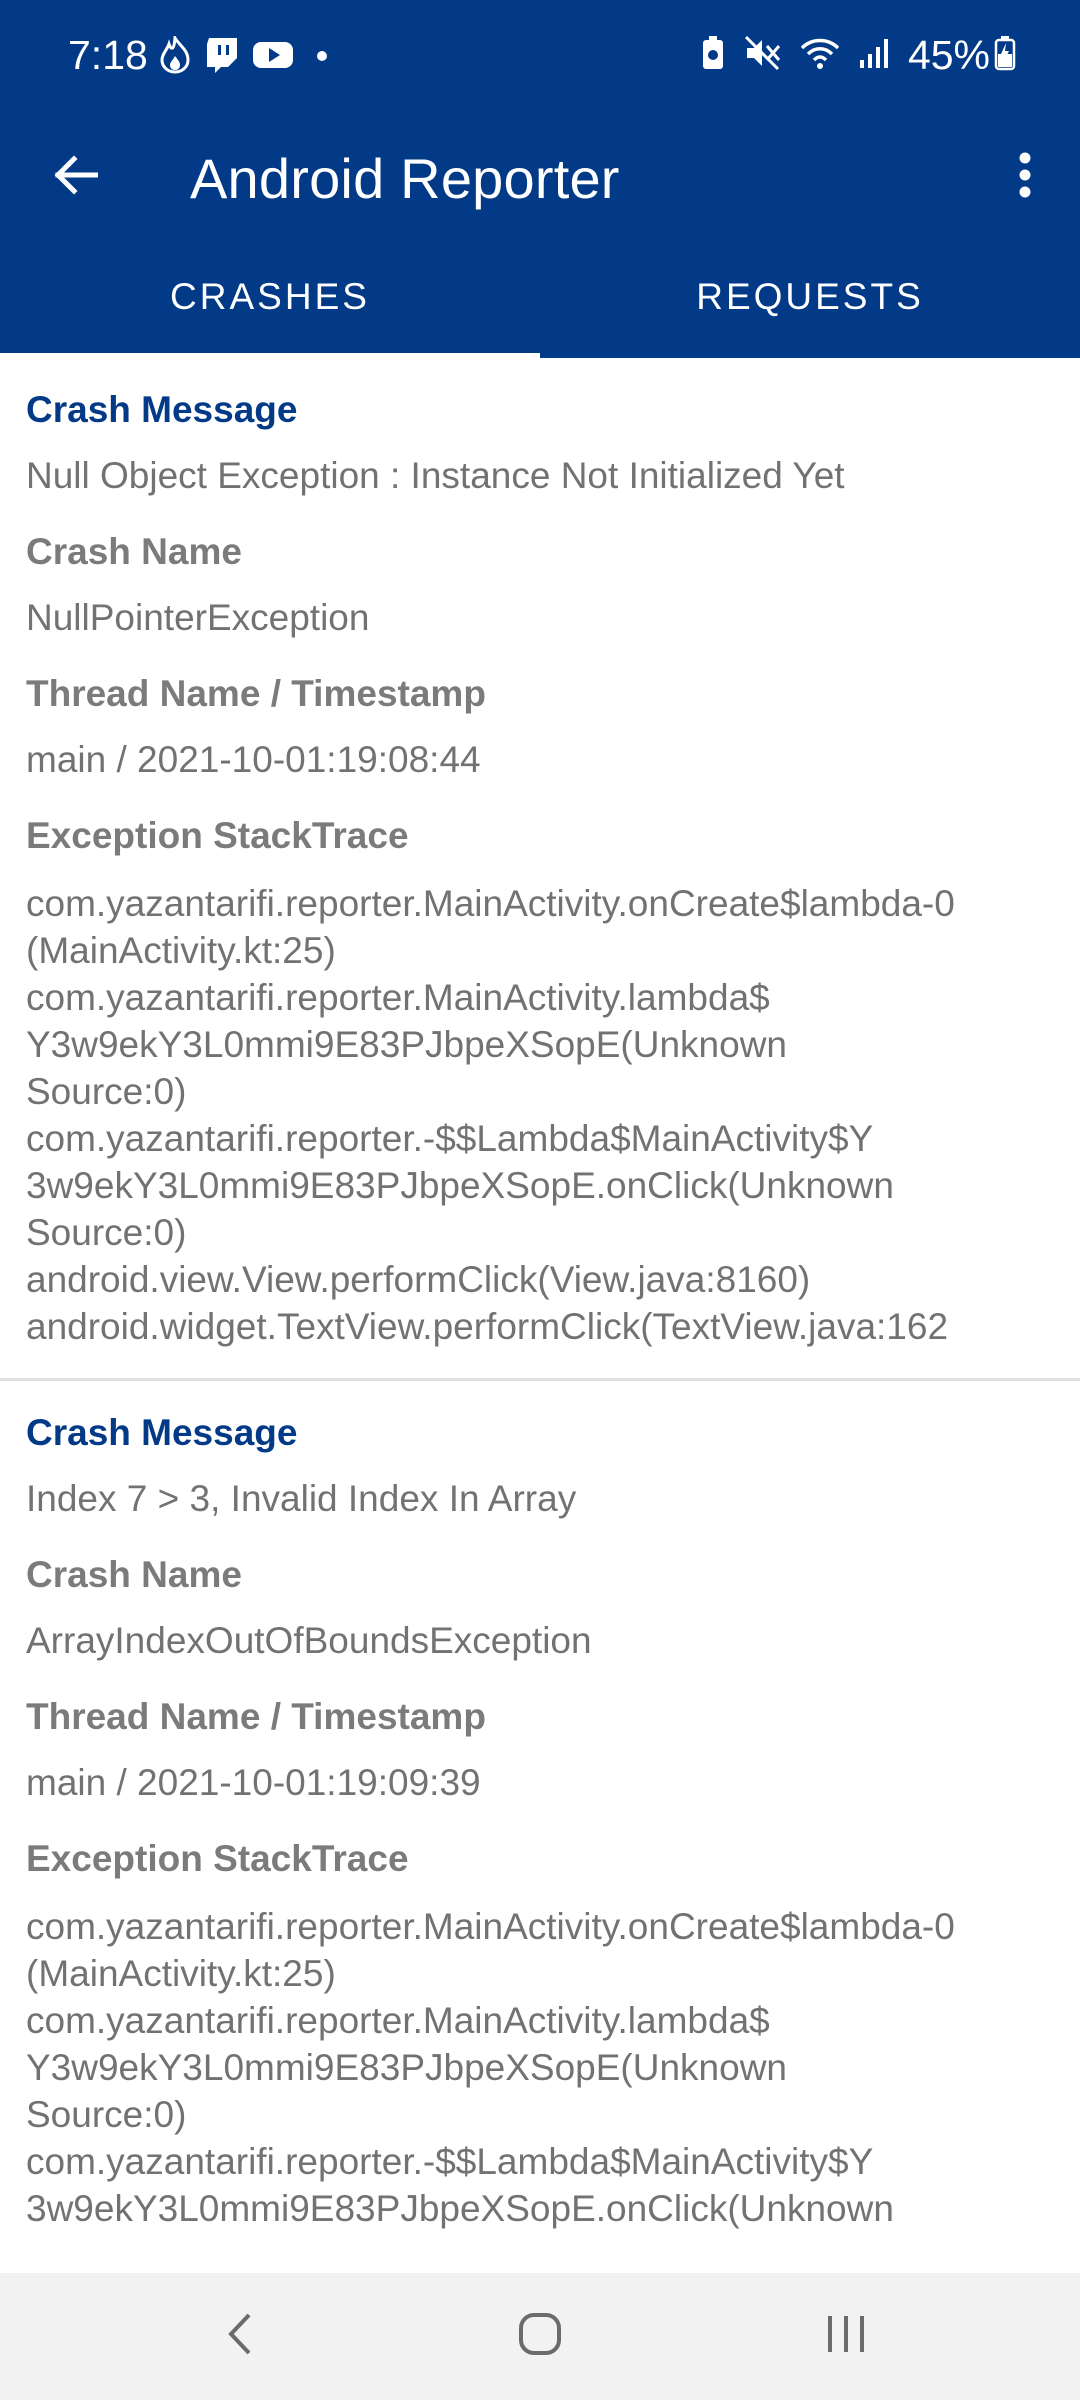 The height and width of the screenshot is (2400, 1080). Describe the element at coordinates (820, 55) in the screenshot. I see `wifi-icon` at that location.